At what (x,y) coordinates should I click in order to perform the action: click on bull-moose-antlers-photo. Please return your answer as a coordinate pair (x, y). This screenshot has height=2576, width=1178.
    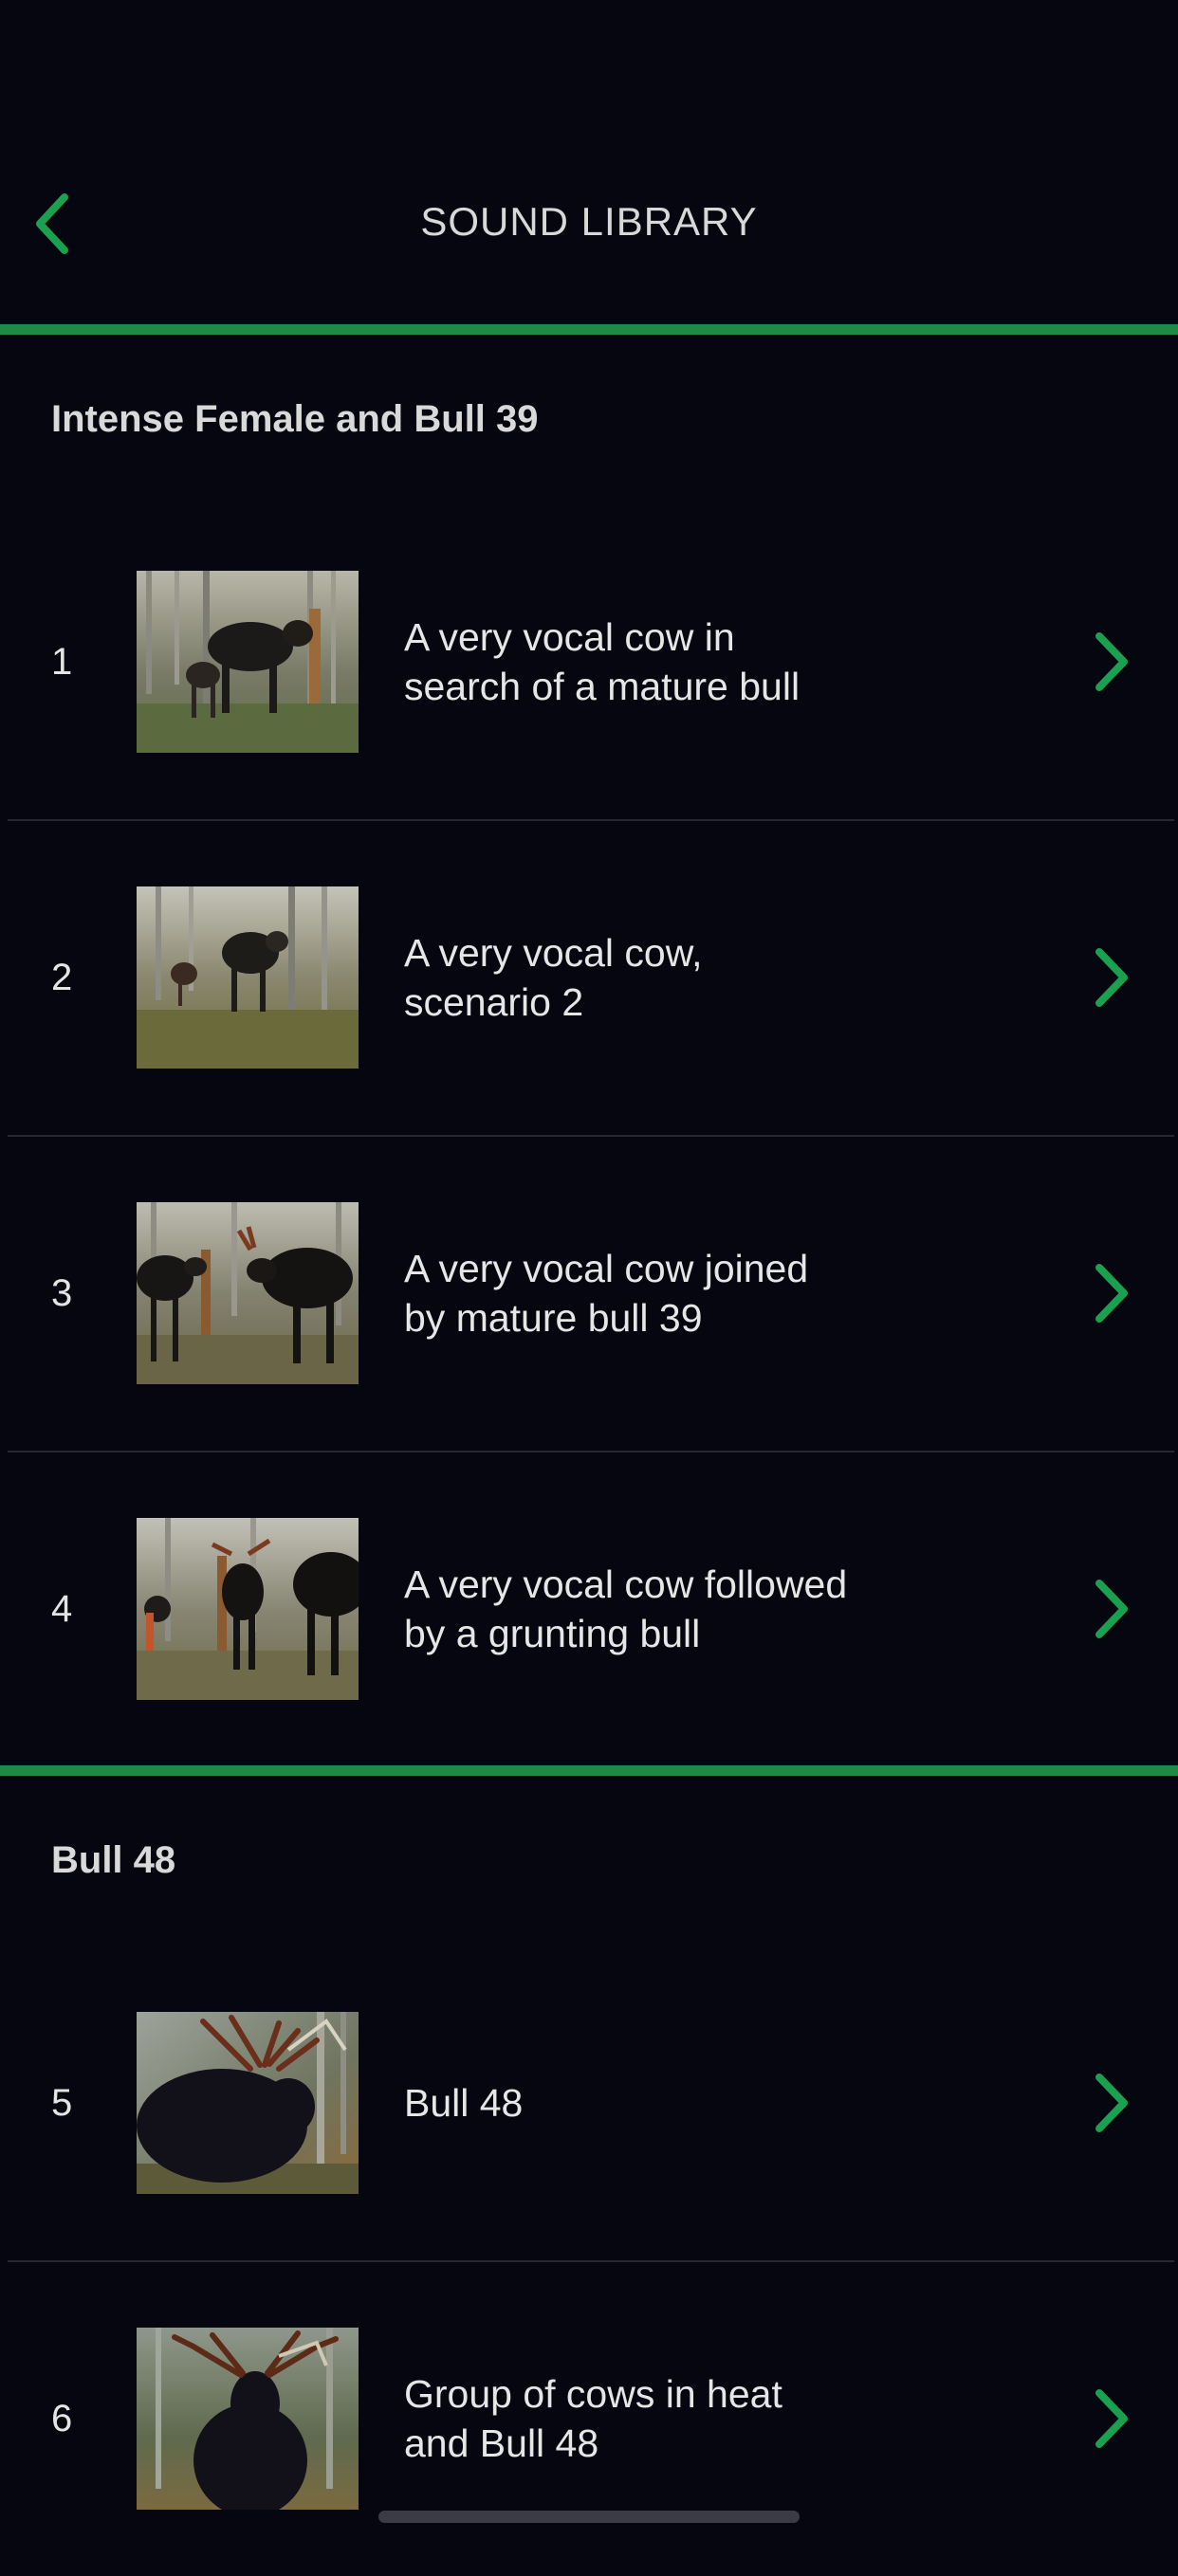
    Looking at the image, I should click on (248, 2103).